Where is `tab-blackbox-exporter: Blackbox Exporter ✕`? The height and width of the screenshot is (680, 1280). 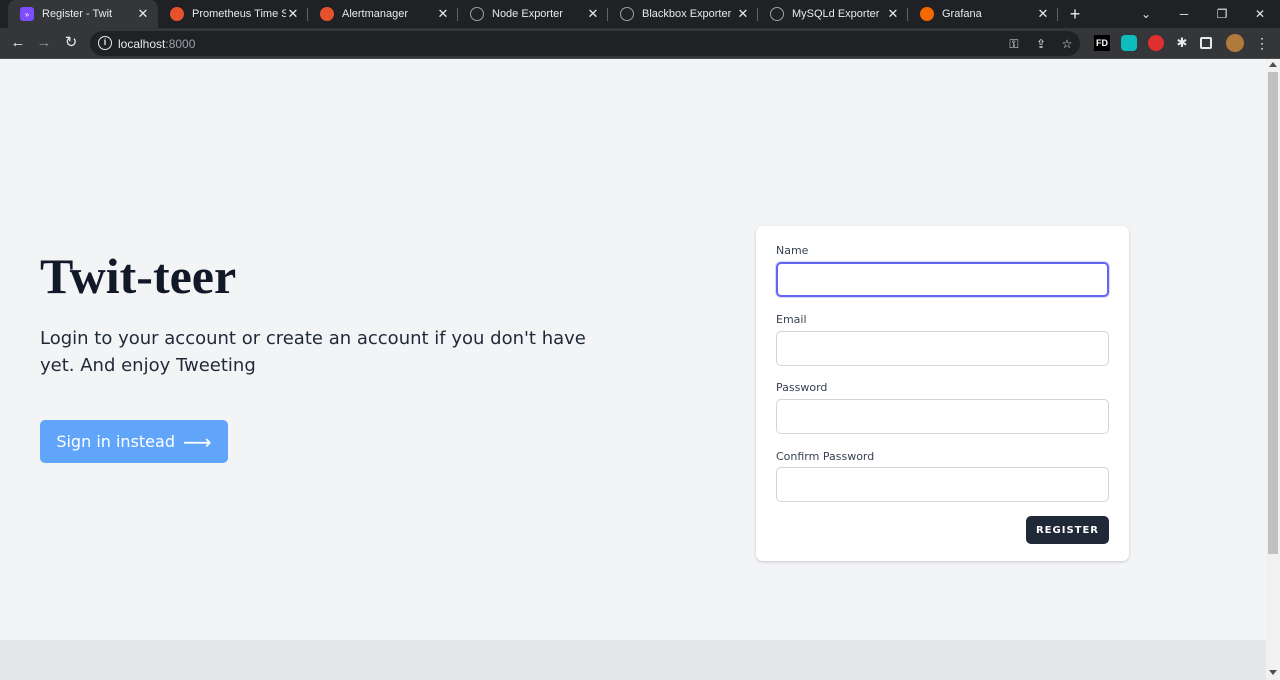
tab-blackbox-exporter: Blackbox Exporter ✕ is located at coordinates (683, 14).